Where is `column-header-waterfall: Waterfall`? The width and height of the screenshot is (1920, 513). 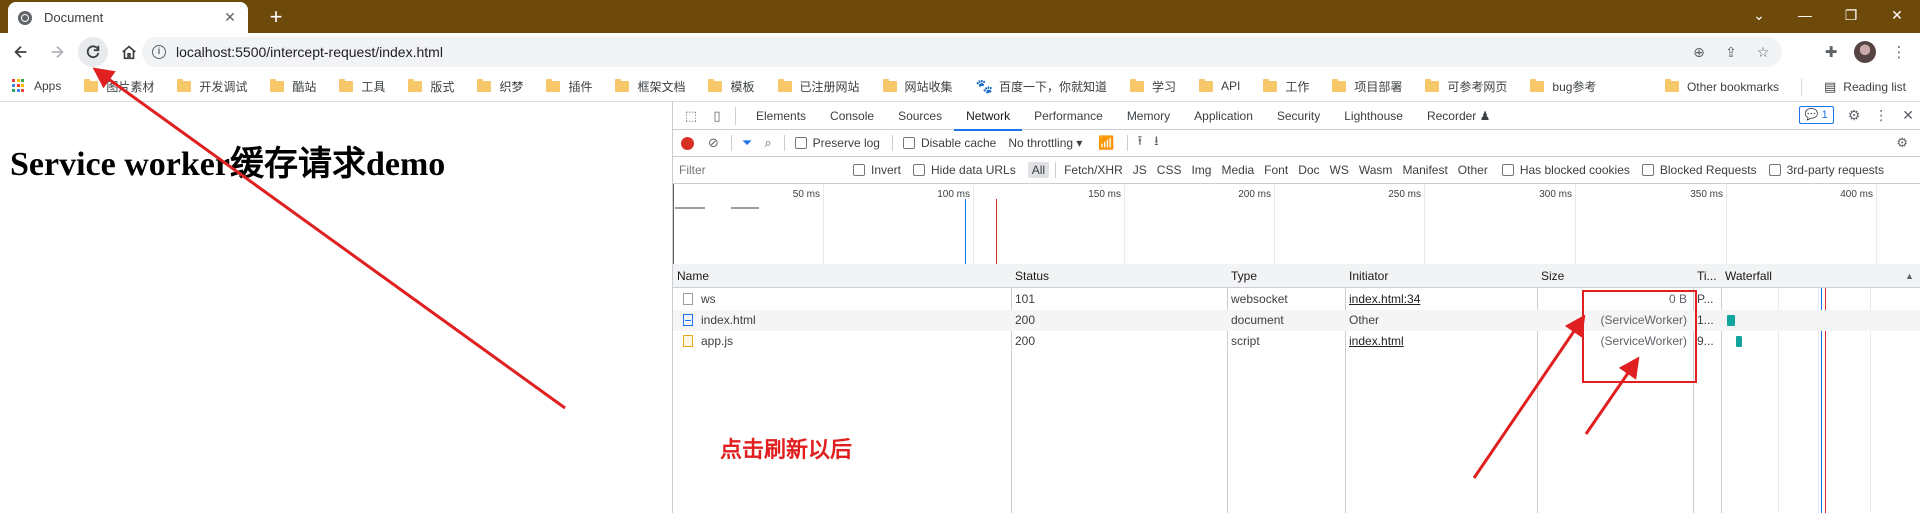
column-header-waterfall: Waterfall is located at coordinates (1811, 276).